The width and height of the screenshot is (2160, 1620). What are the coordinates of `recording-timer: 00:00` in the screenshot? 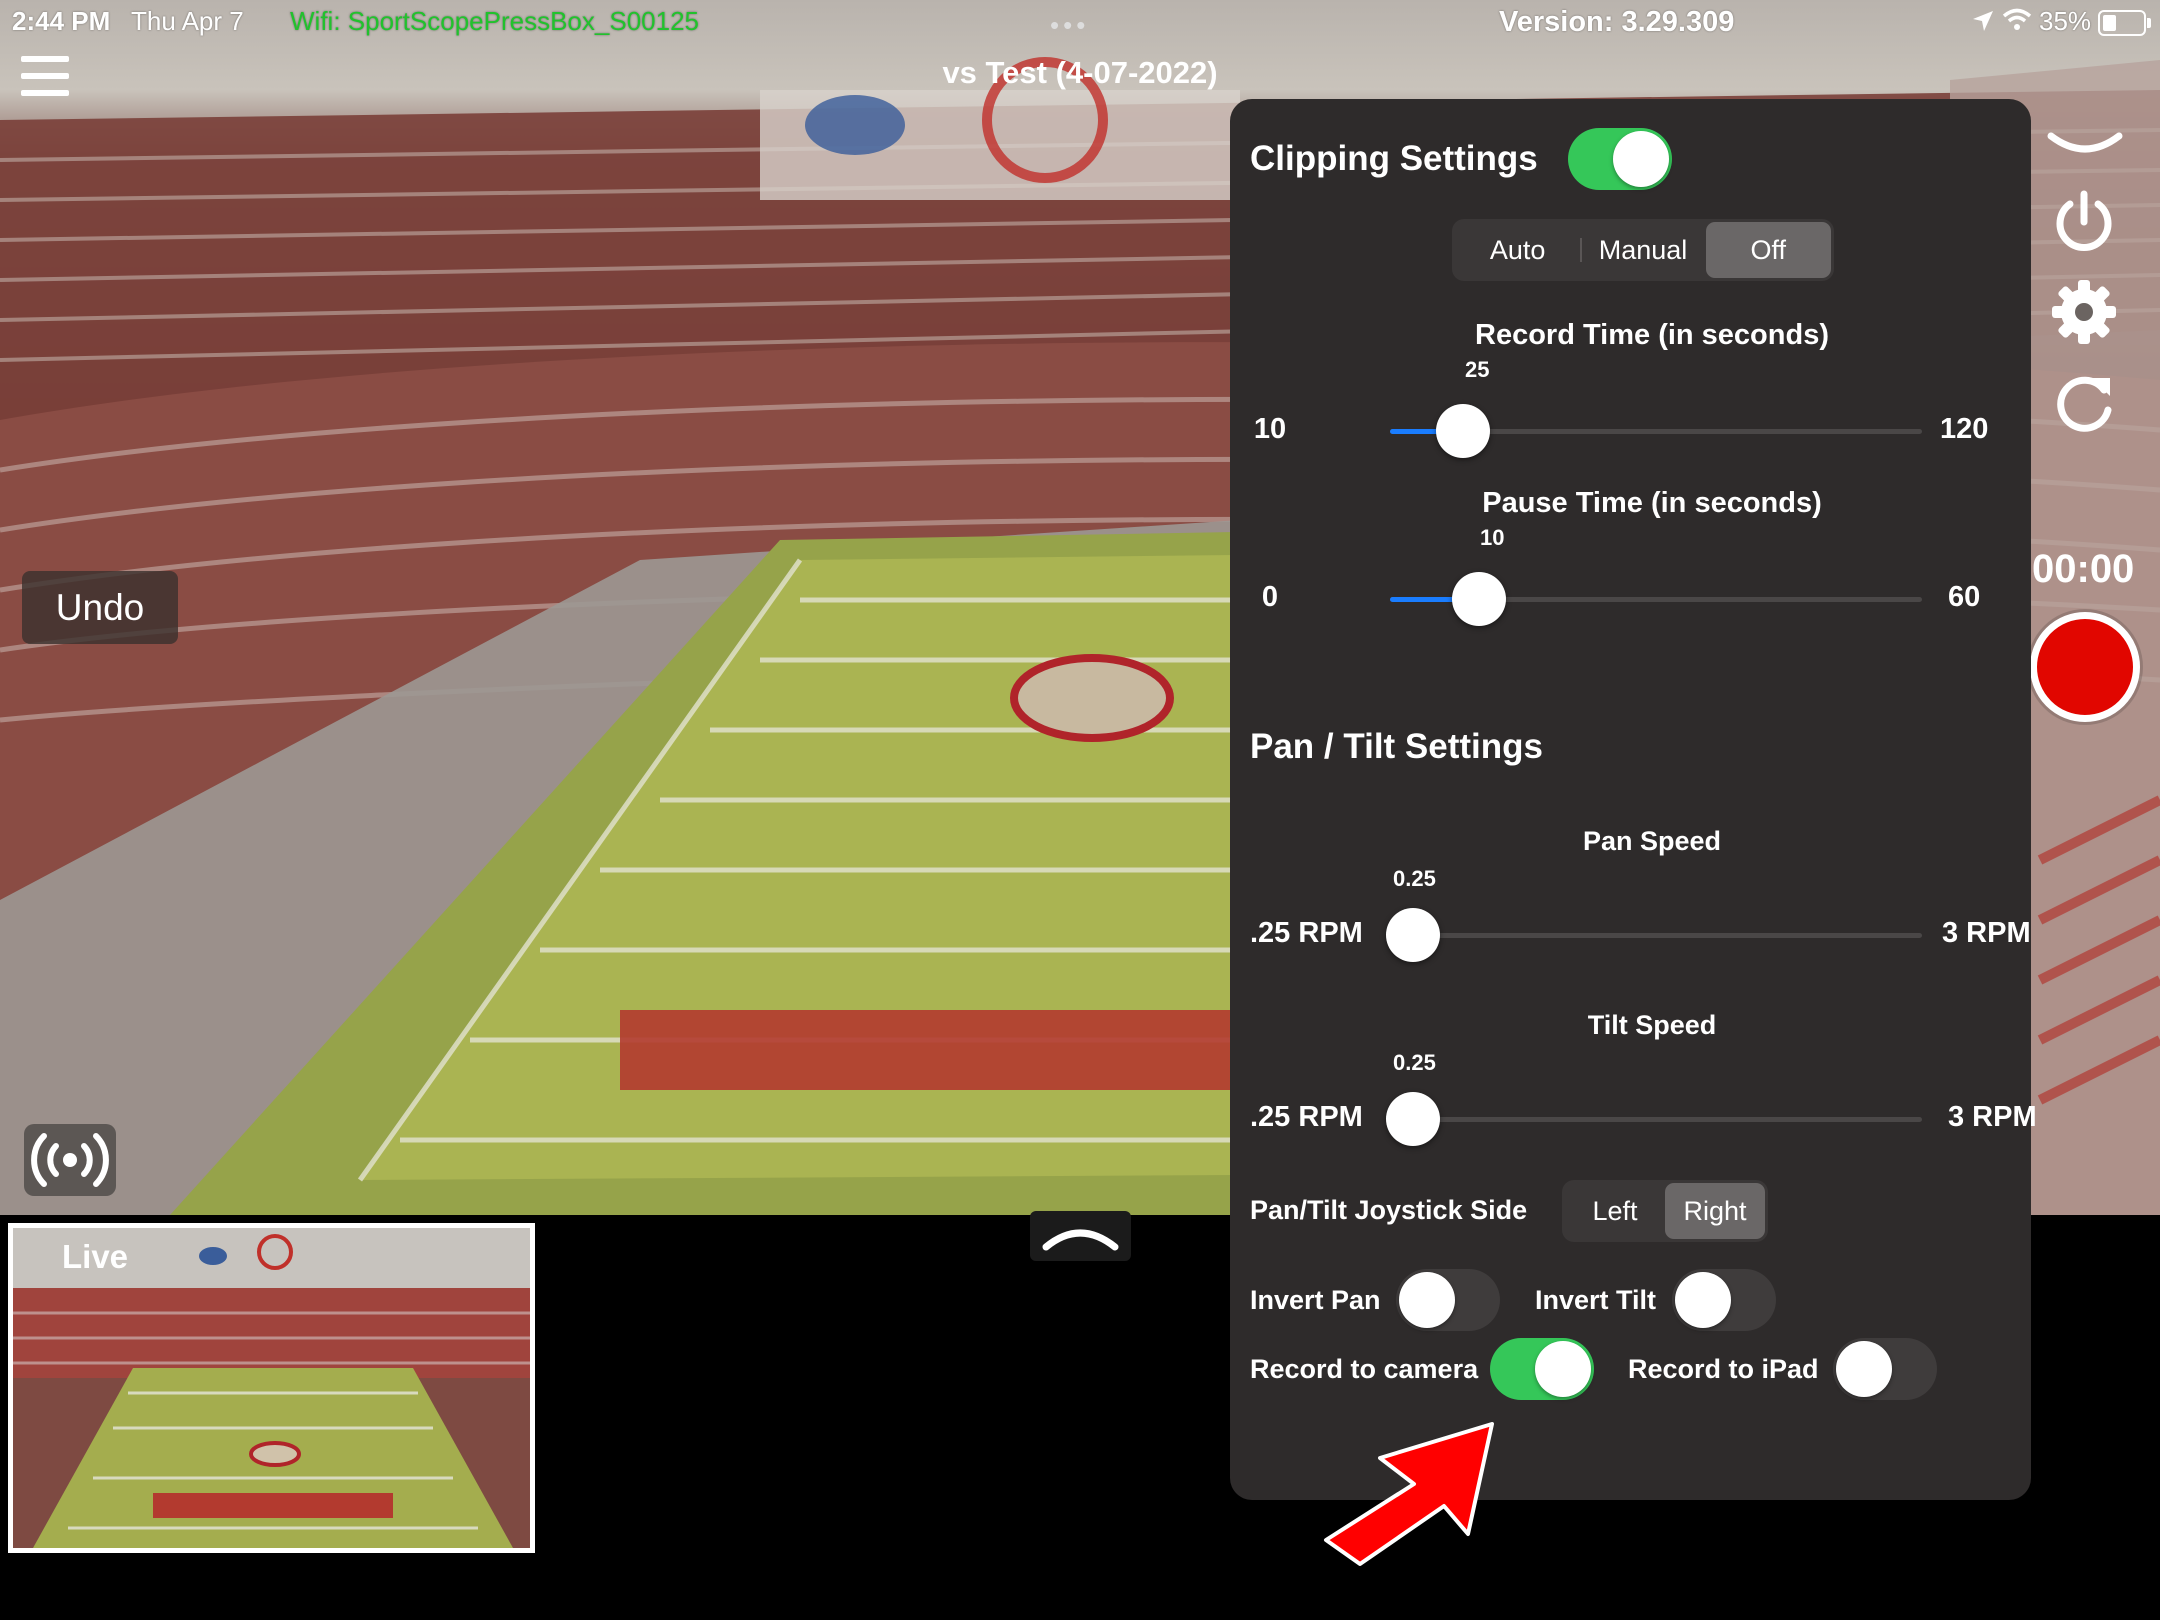 It's located at (2083, 569).